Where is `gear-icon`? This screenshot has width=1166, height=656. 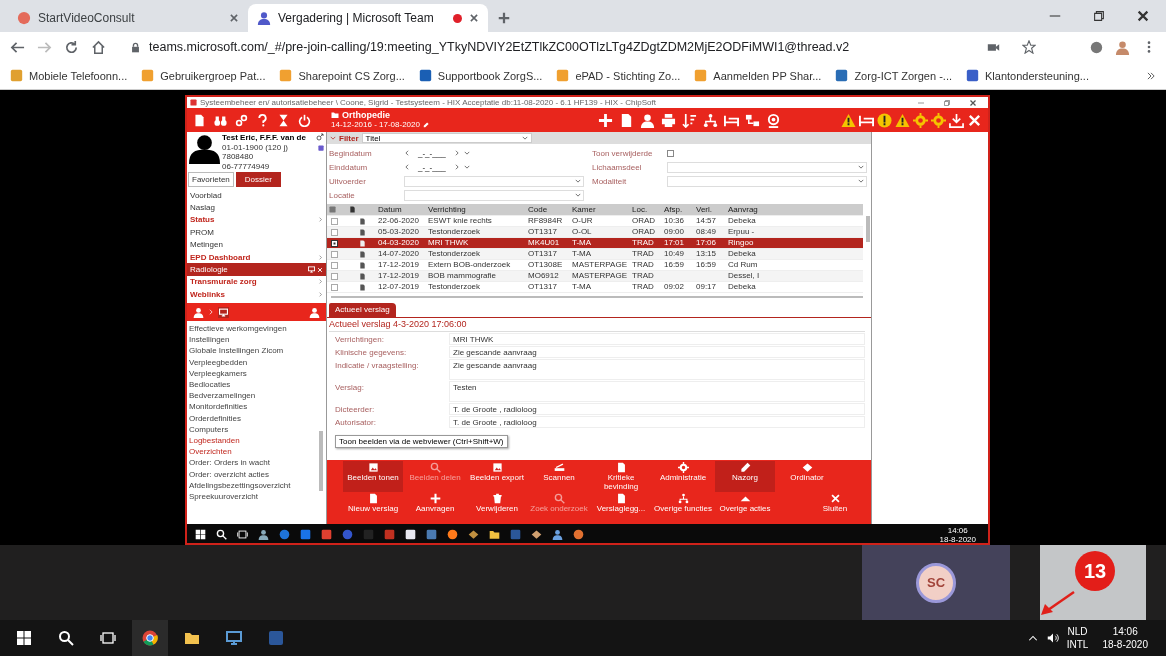 gear-icon is located at coordinates (938, 120).